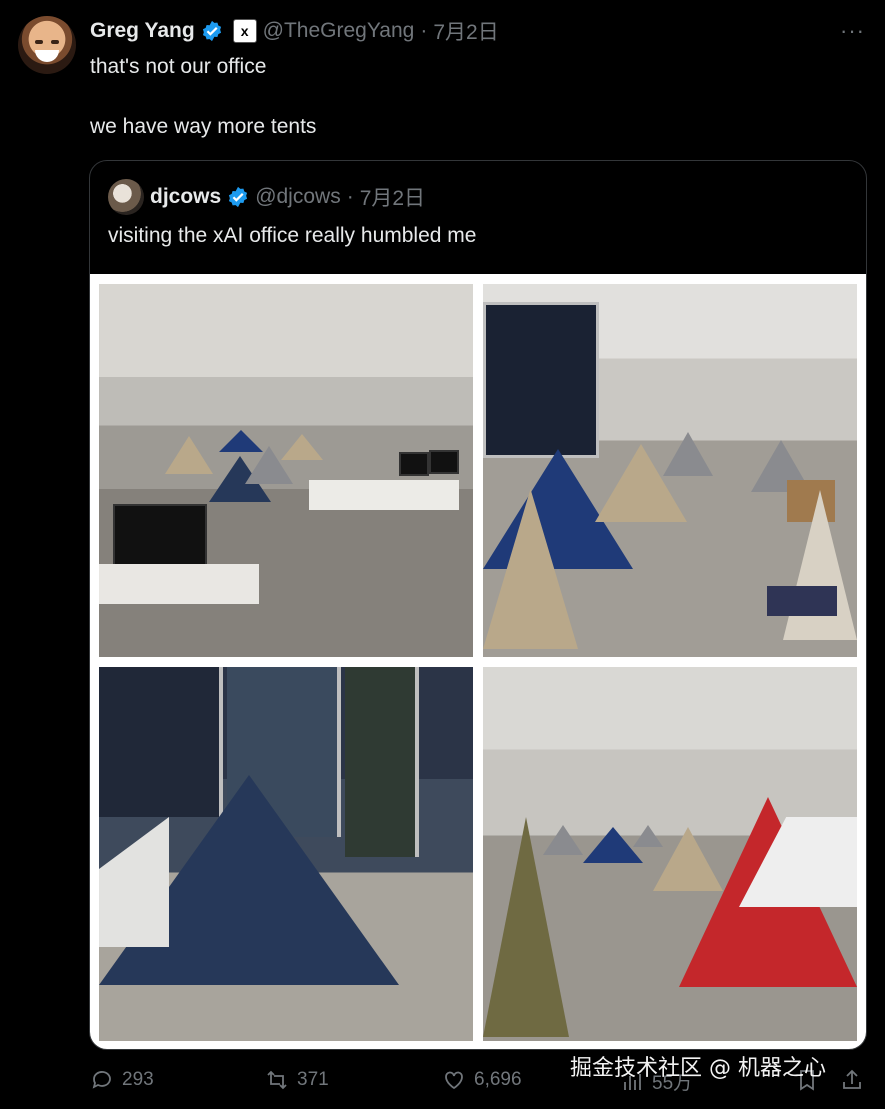  I want to click on avatar-mouth, so click(47, 56).